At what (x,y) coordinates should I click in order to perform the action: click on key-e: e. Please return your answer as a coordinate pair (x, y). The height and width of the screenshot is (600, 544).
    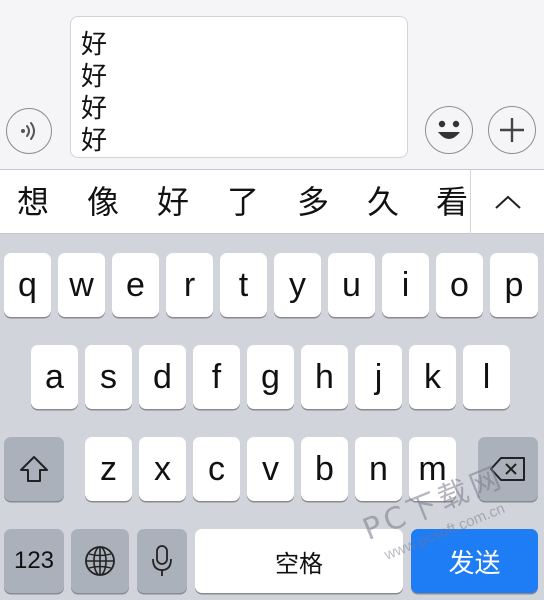
    Looking at the image, I should click on (135, 285).